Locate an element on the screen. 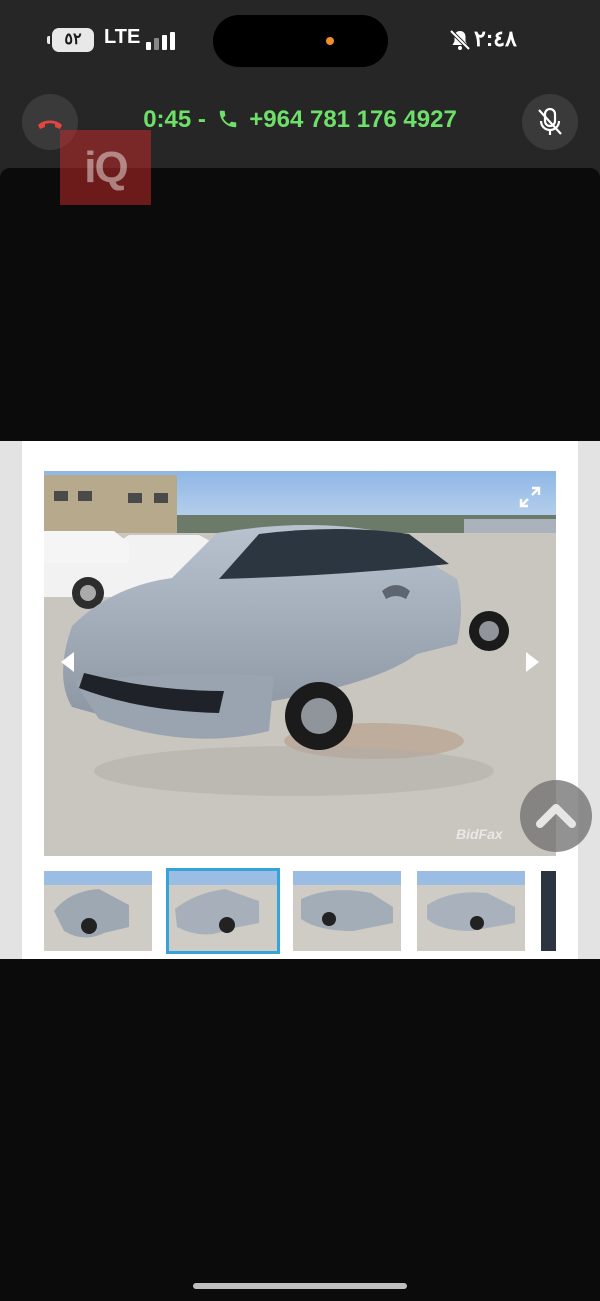 The image size is (600, 1301). thumbnail-5-partial is located at coordinates (548, 911).